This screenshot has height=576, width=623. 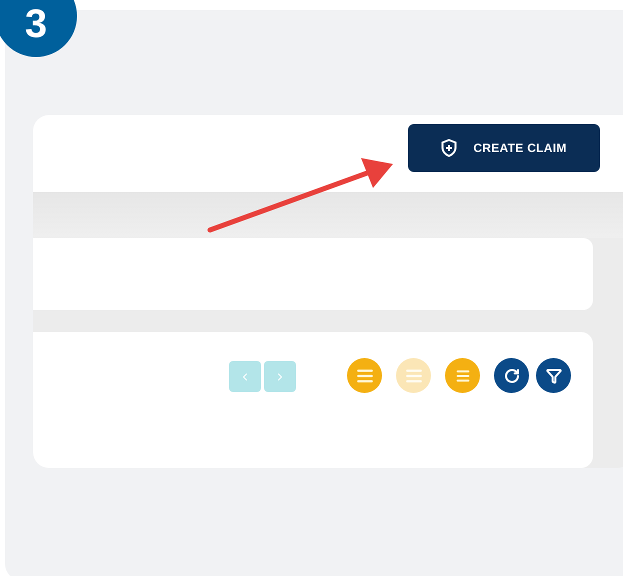 I want to click on refresh-icon, so click(x=512, y=376).